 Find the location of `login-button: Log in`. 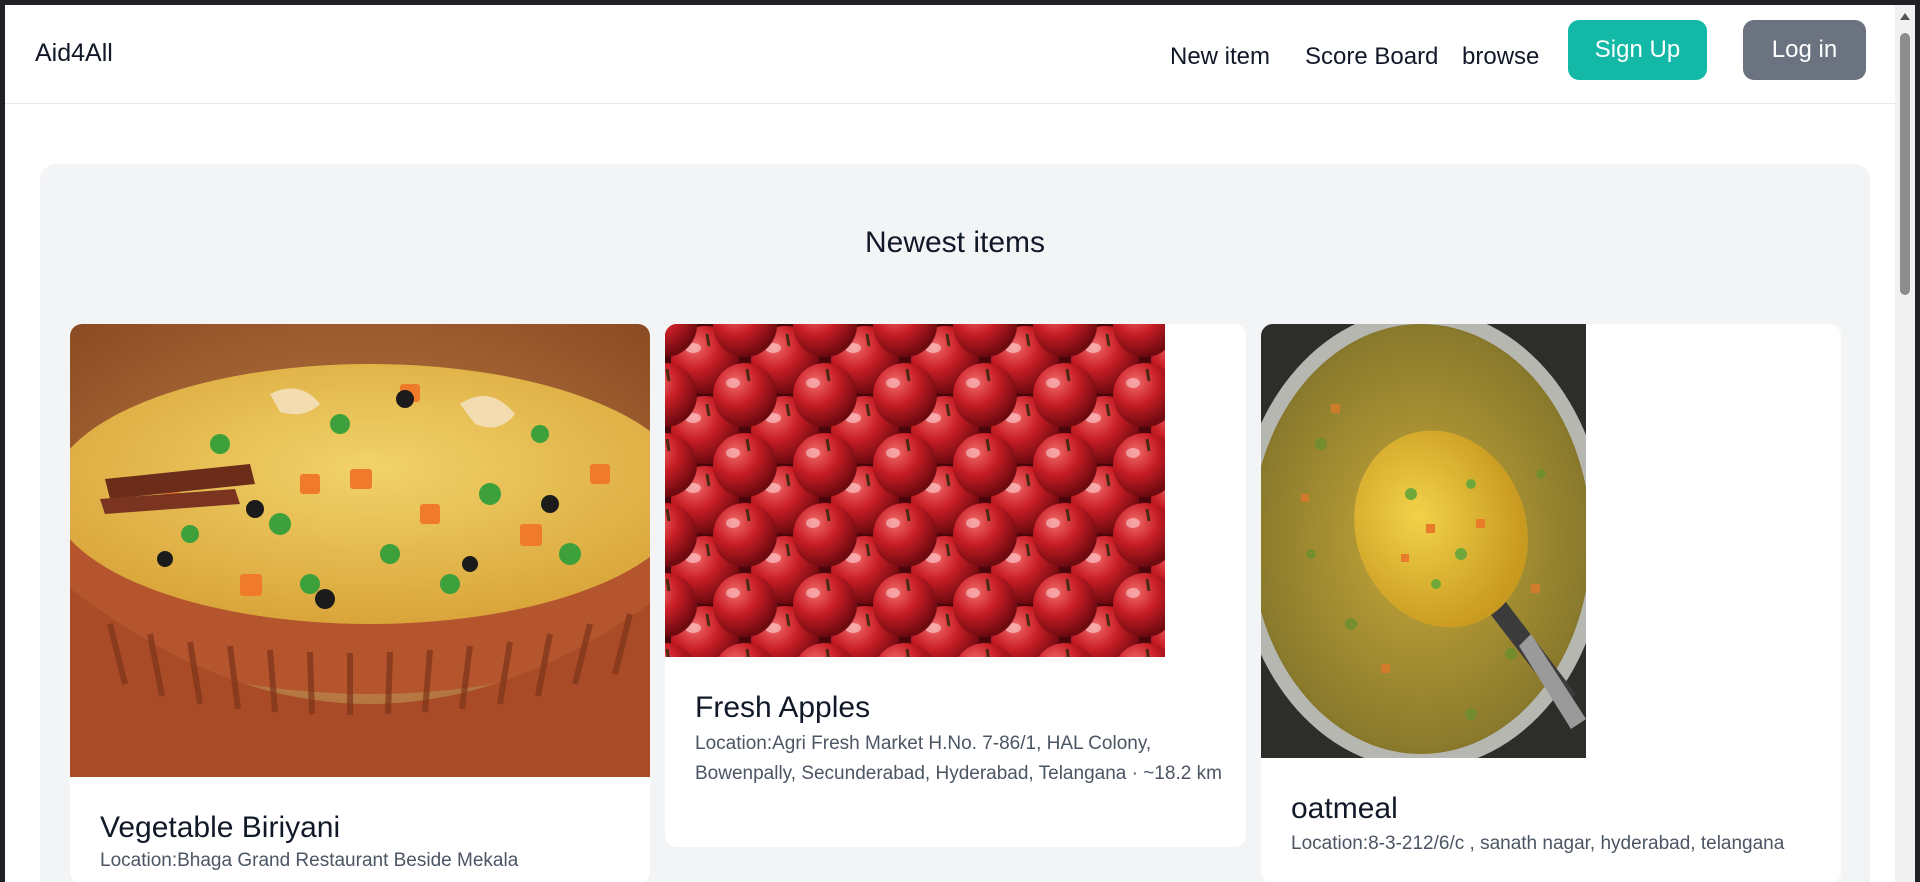

login-button: Log in is located at coordinates (1804, 50).